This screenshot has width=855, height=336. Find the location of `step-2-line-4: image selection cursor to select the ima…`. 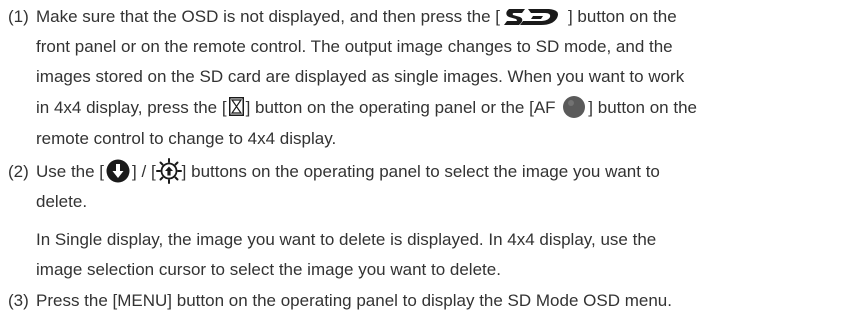

step-2-line-4: image selection cursor to select the ima… is located at coordinates (268, 269).